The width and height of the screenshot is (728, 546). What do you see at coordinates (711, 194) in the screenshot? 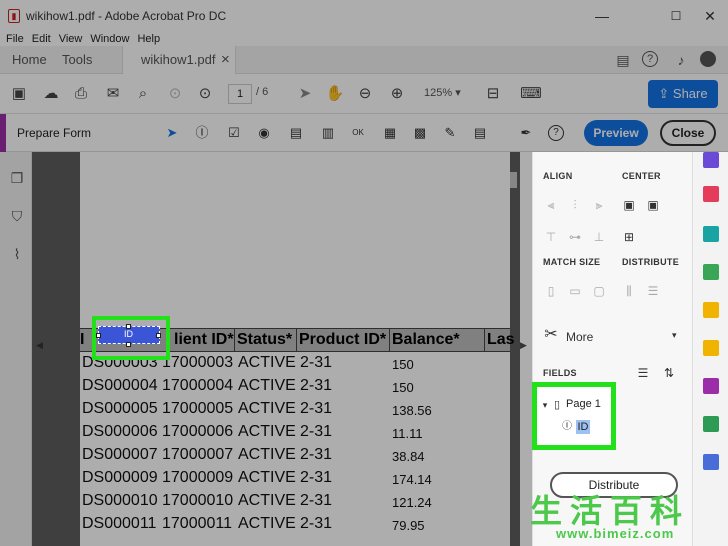
I see `export-pdf-icon` at bounding box center [711, 194].